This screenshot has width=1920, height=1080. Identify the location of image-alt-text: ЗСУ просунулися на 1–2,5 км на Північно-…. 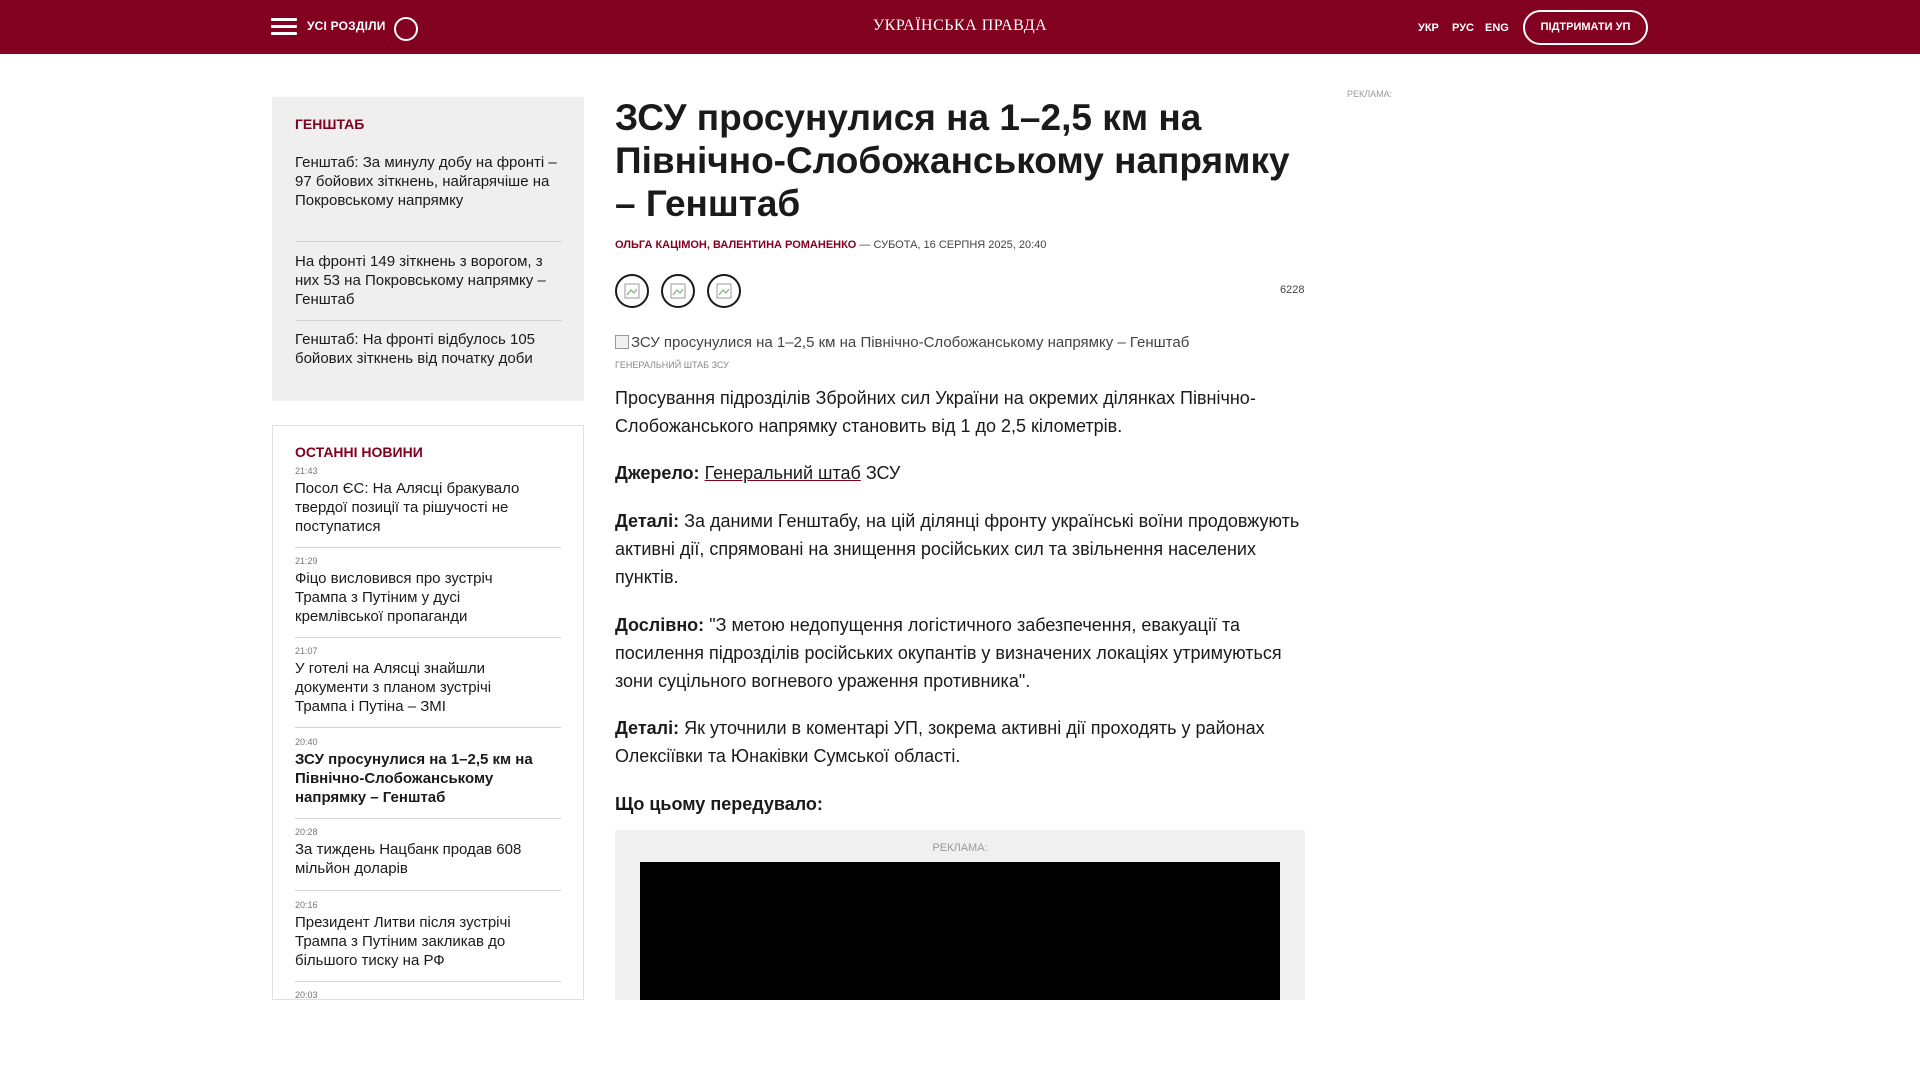
(910, 342).